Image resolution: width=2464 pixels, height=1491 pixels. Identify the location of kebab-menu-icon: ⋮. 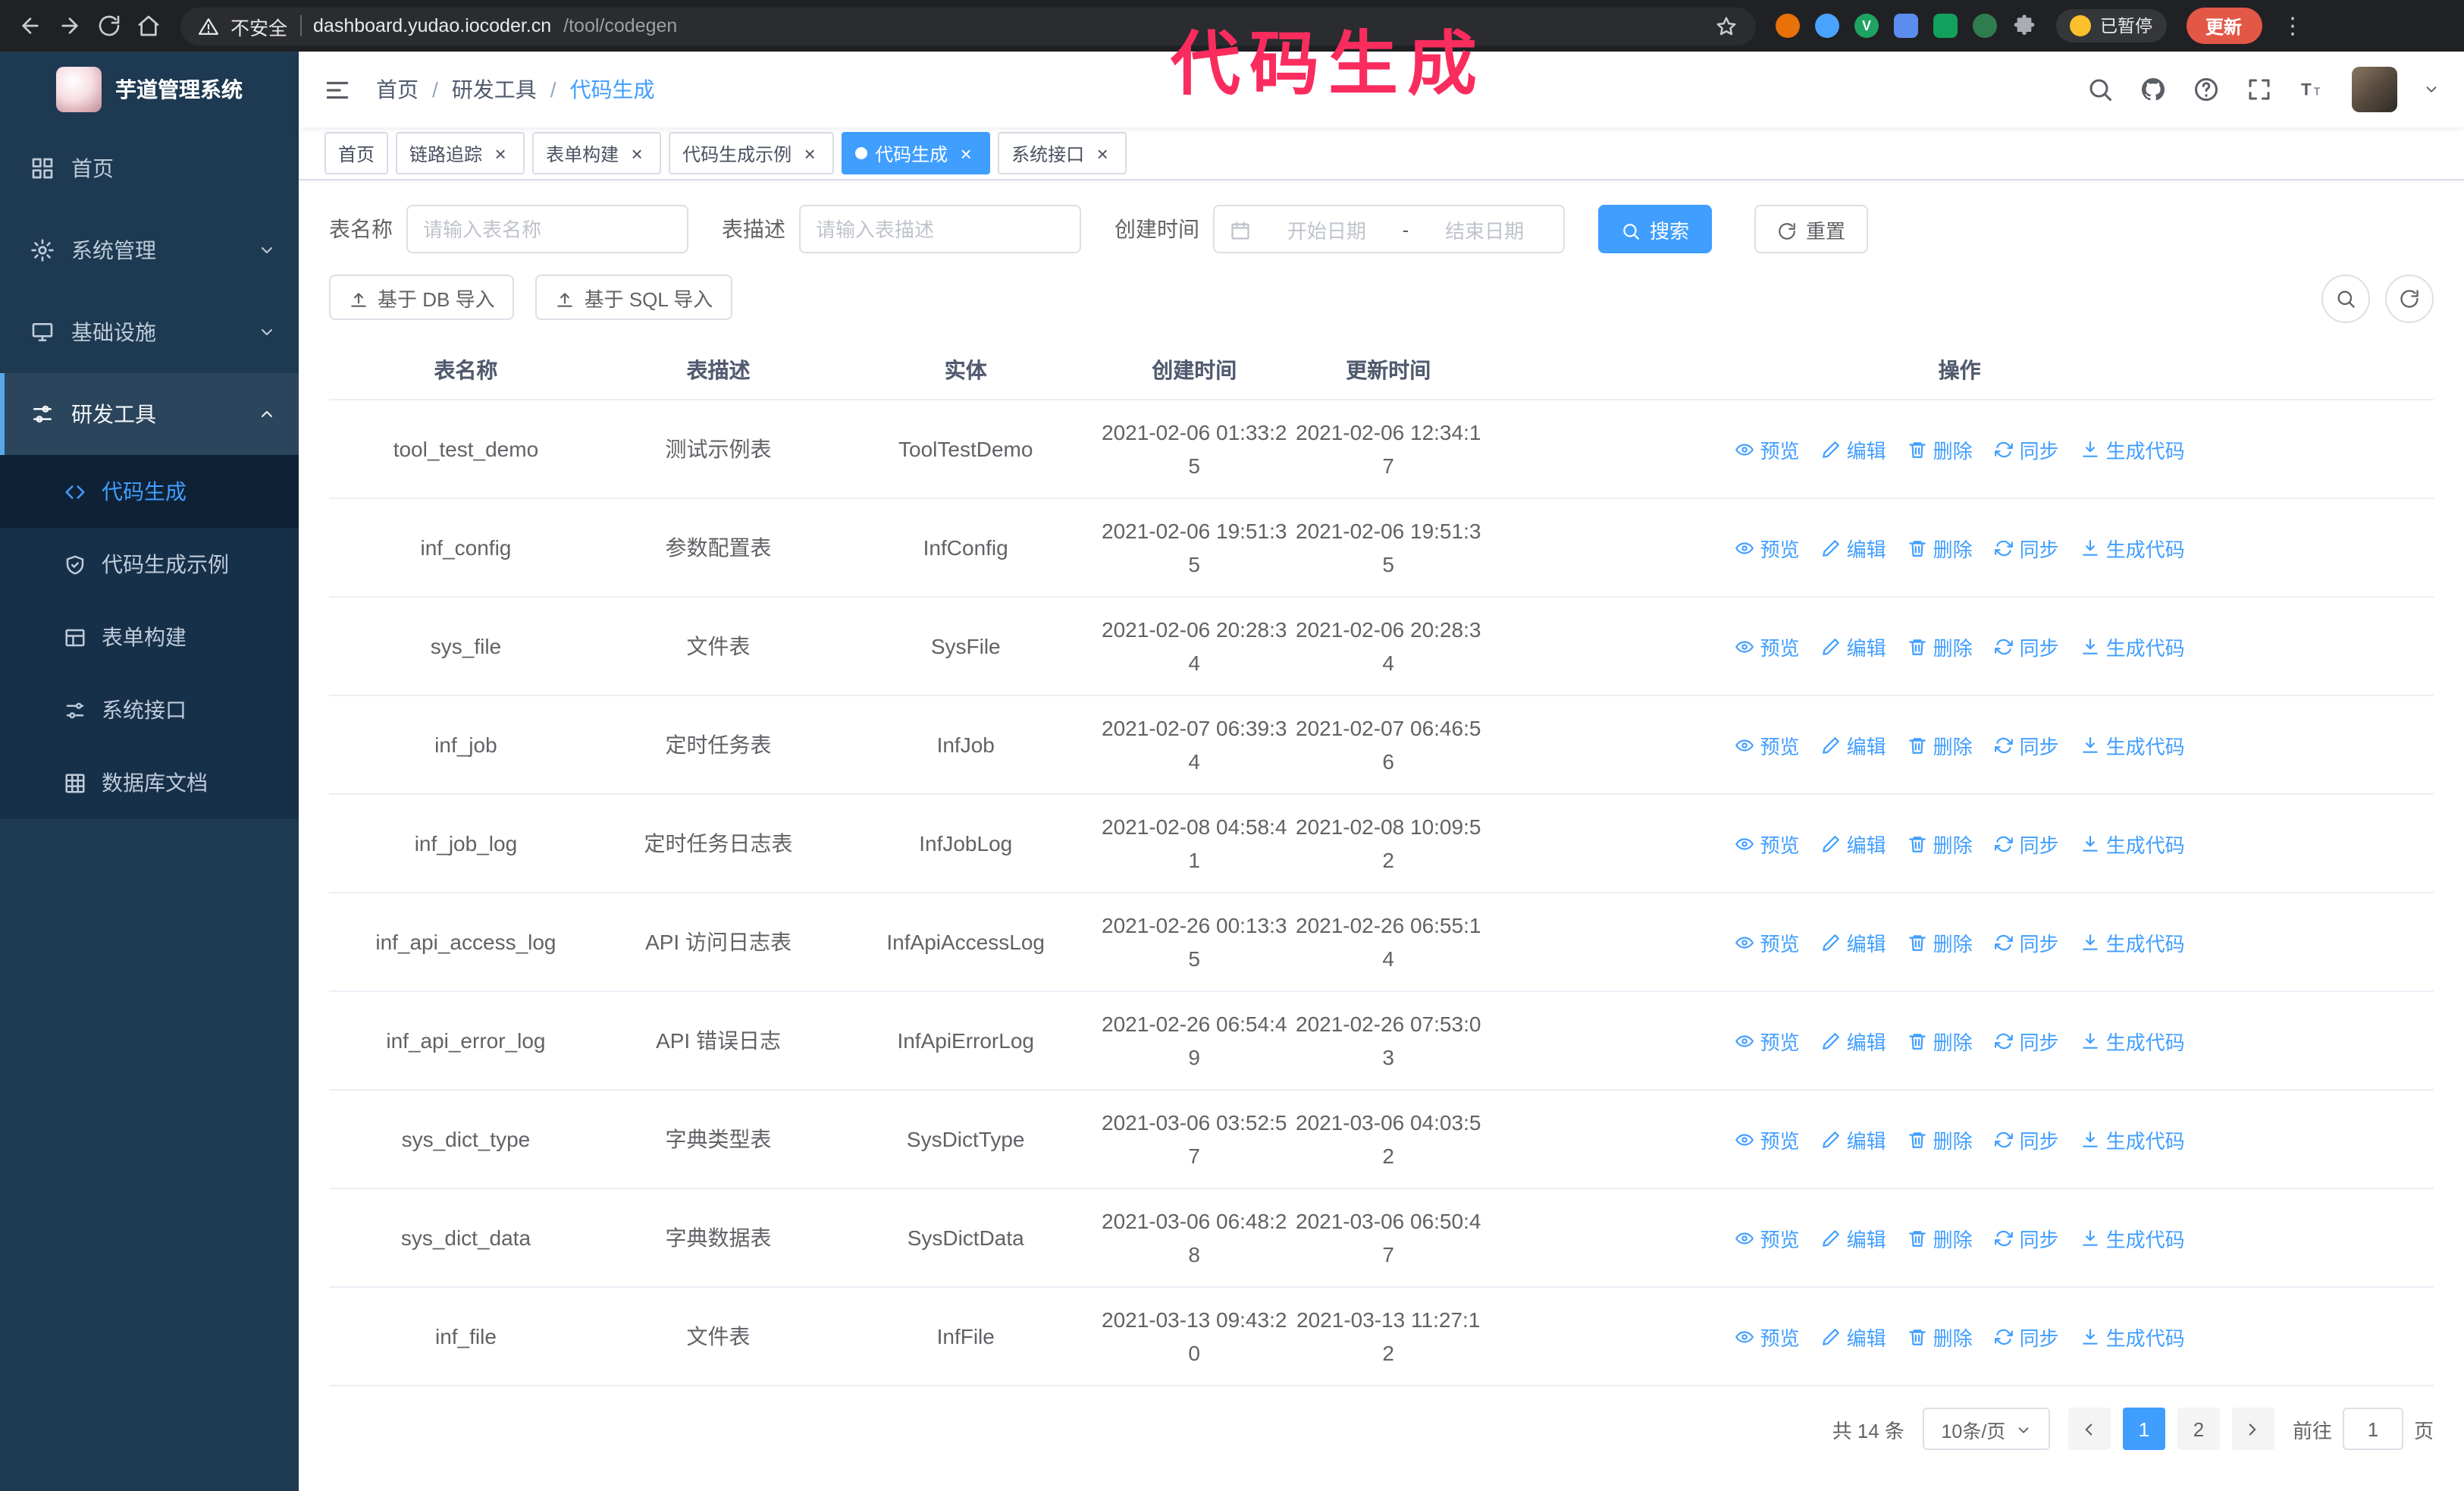
(2293, 25).